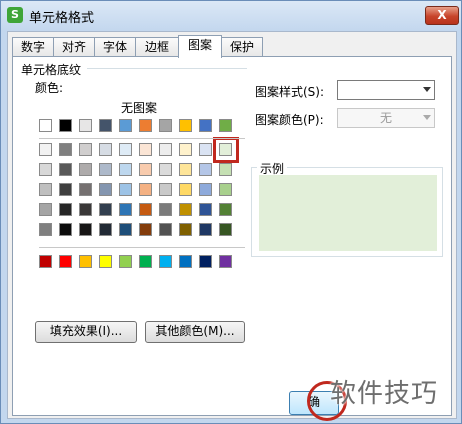 This screenshot has height=424, width=462. What do you see at coordinates (49, 88) in the screenshot?
I see `color-label: 颜色:` at bounding box center [49, 88].